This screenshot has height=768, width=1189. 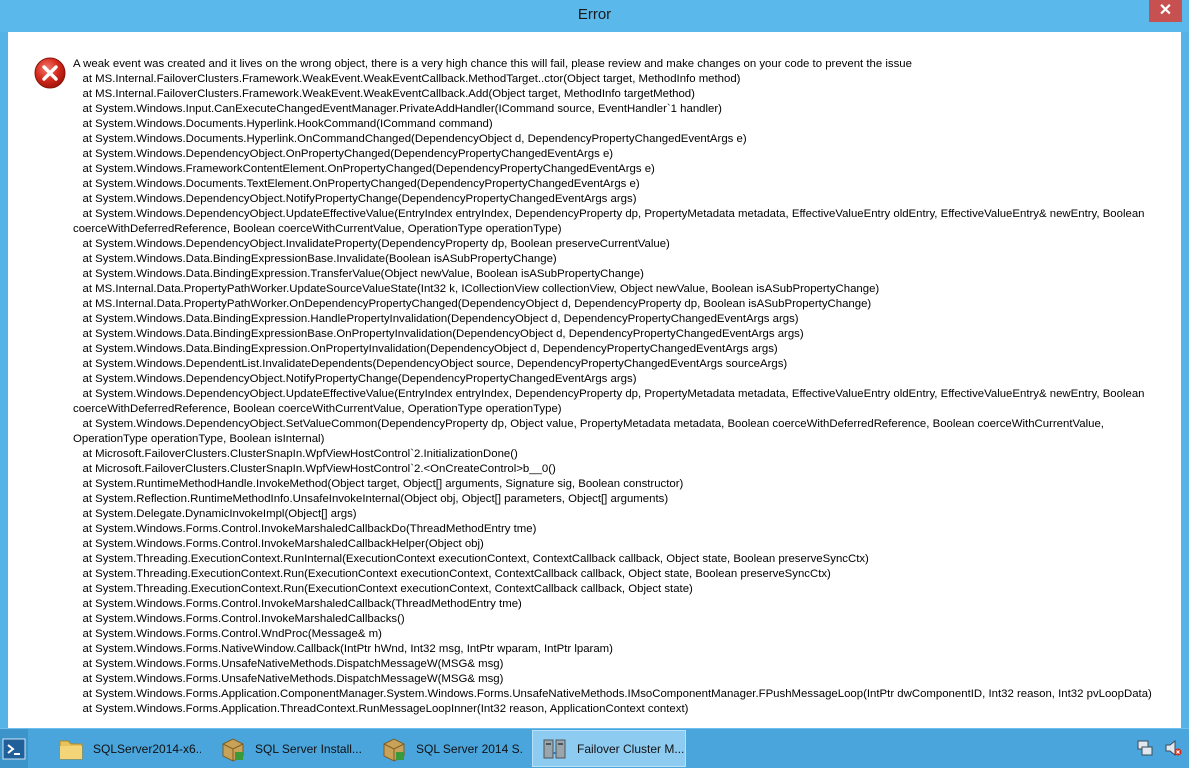 I want to click on dialog-titlebar: Error ✕, so click(x=594, y=16).